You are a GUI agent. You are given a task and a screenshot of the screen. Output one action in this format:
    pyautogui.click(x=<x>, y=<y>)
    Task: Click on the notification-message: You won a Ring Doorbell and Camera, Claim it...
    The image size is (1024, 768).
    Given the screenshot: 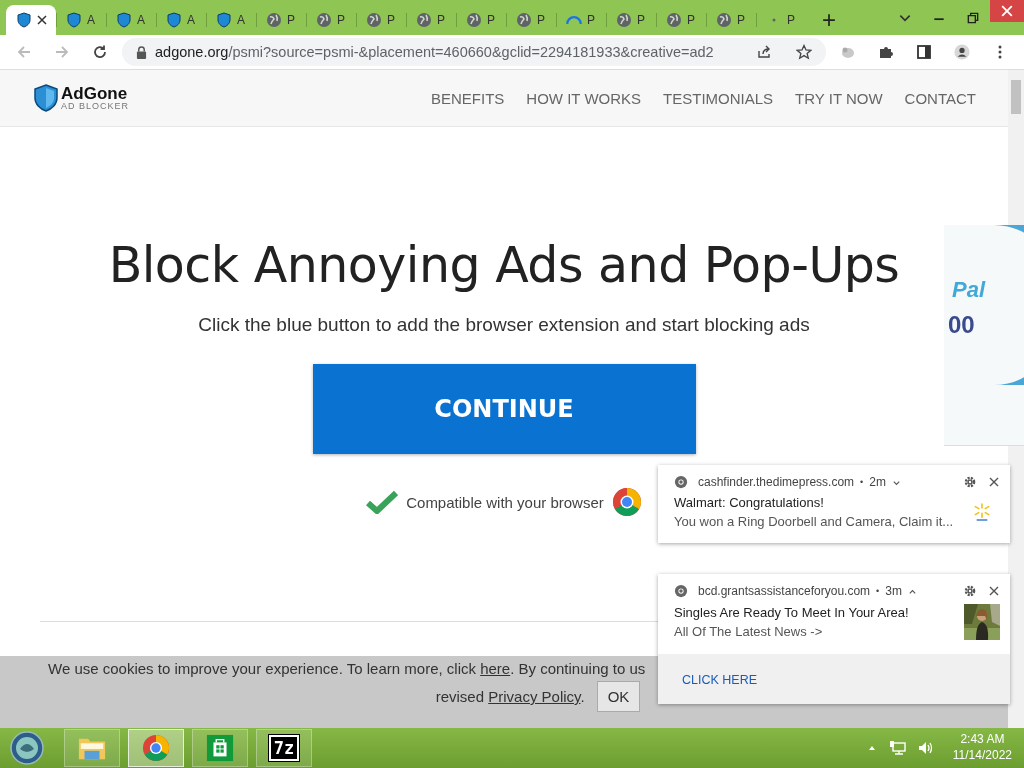 What is the action you would take?
    pyautogui.click(x=814, y=521)
    